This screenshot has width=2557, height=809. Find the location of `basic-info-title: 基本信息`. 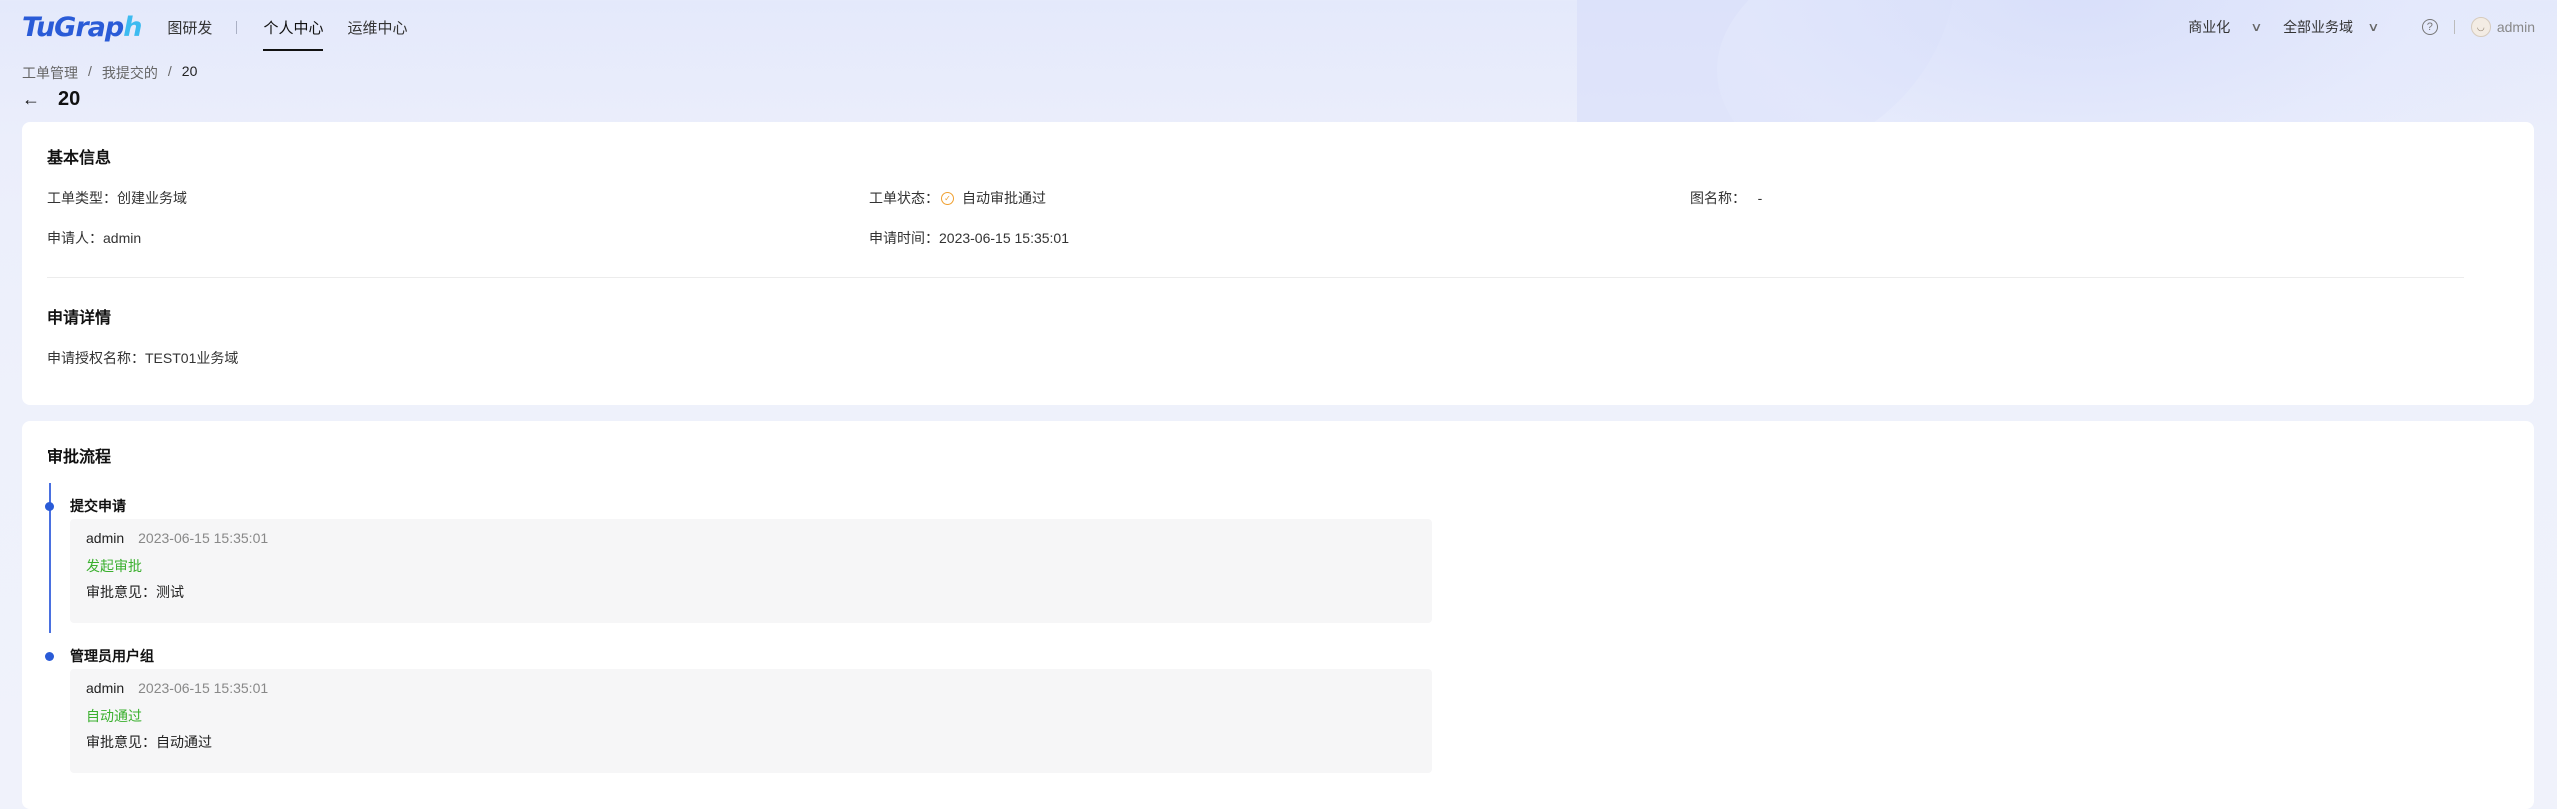

basic-info-title: 基本信息 is located at coordinates (79, 158).